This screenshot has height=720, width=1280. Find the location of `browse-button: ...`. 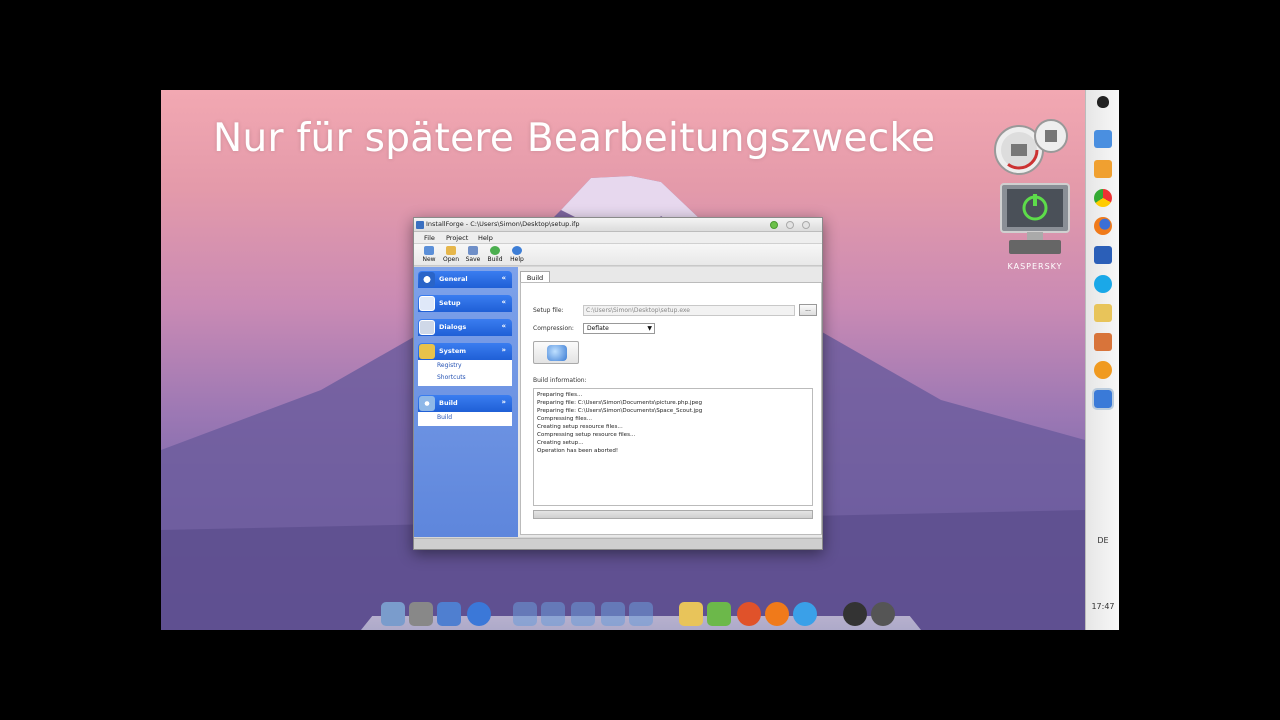

browse-button: ... is located at coordinates (808, 310).